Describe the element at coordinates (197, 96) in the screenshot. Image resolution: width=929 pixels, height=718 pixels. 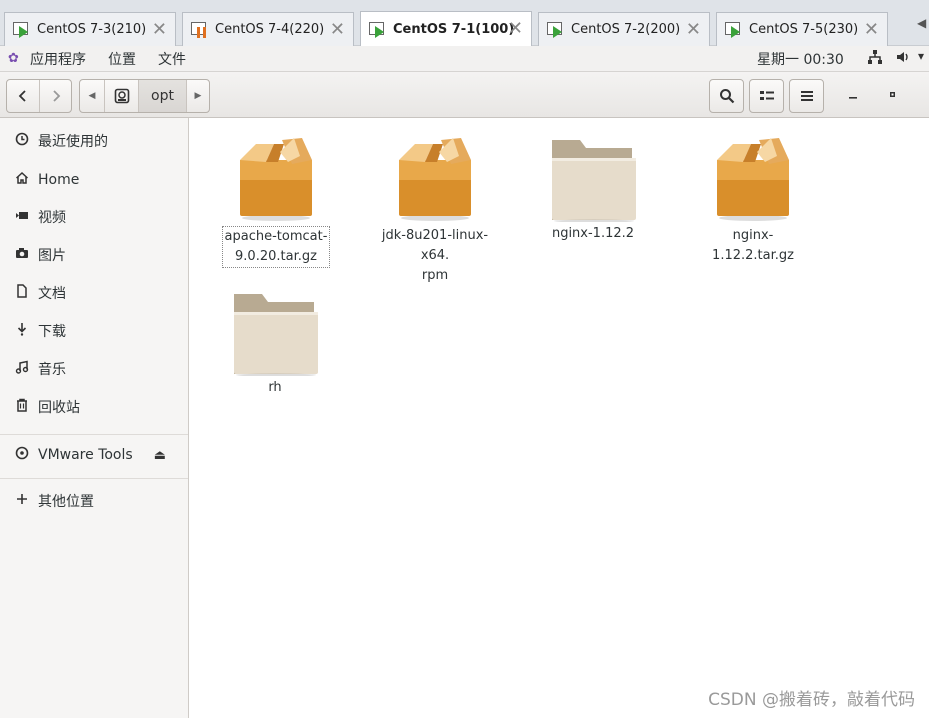
I see `path-scroll-right-icon: ▶` at that location.